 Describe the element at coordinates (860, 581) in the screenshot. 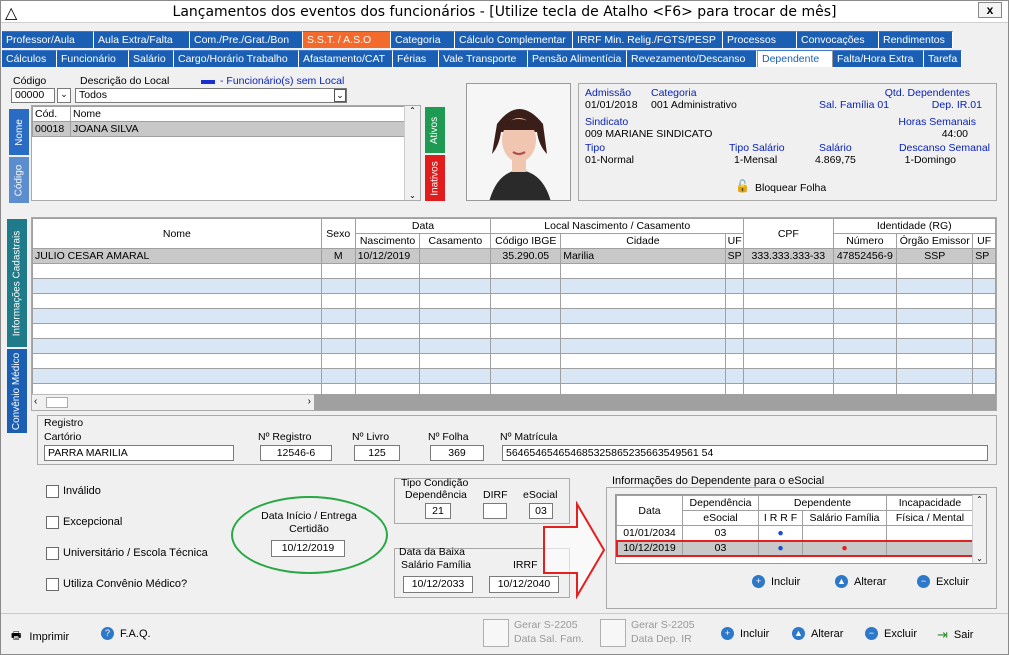

I see `esocial-alterar-button: ▲ Alterar` at that location.